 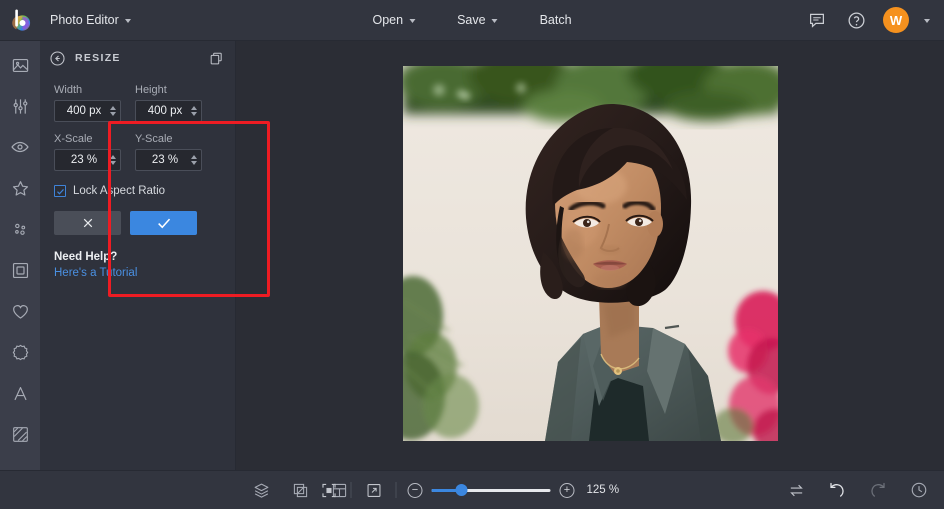 I want to click on sidebar-item-artsy, so click(x=20, y=229).